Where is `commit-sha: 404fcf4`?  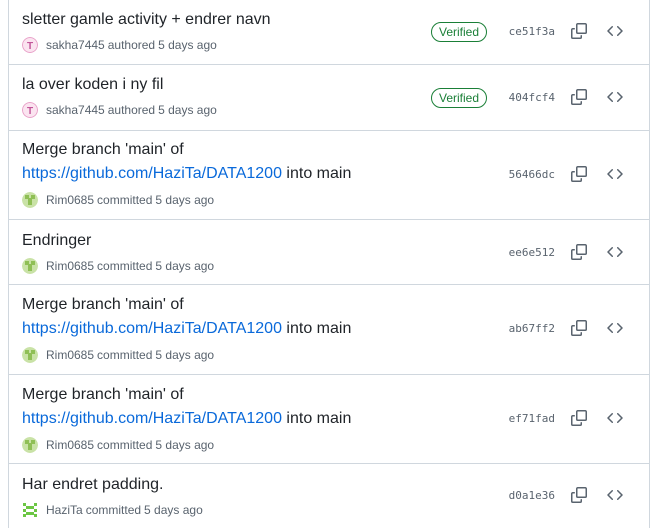 commit-sha: 404fcf4 is located at coordinates (532, 97).